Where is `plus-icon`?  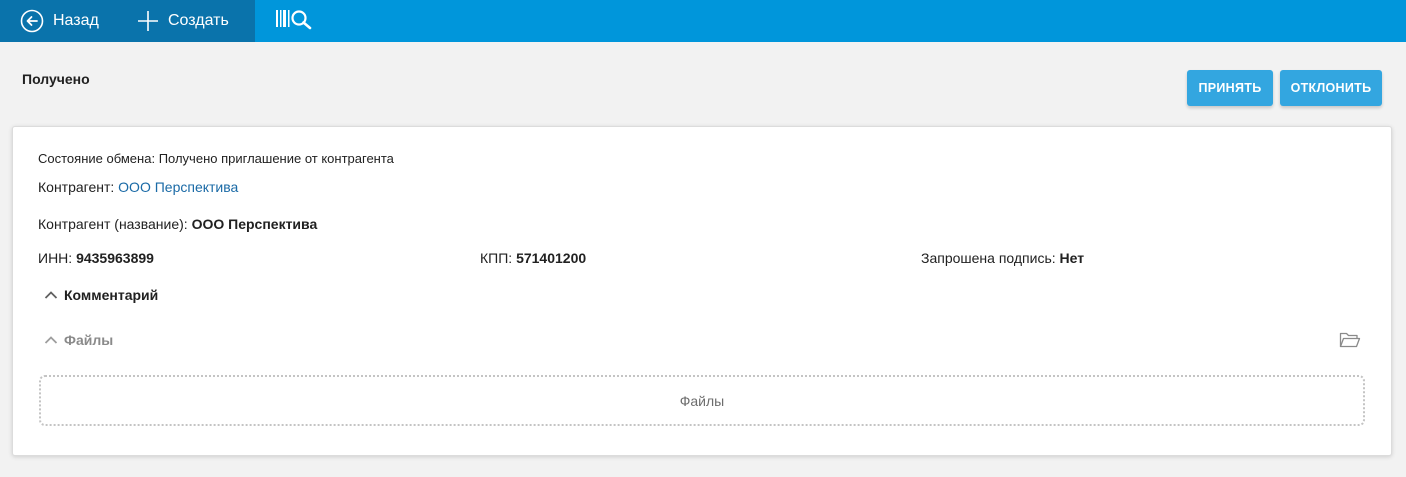 plus-icon is located at coordinates (148, 21).